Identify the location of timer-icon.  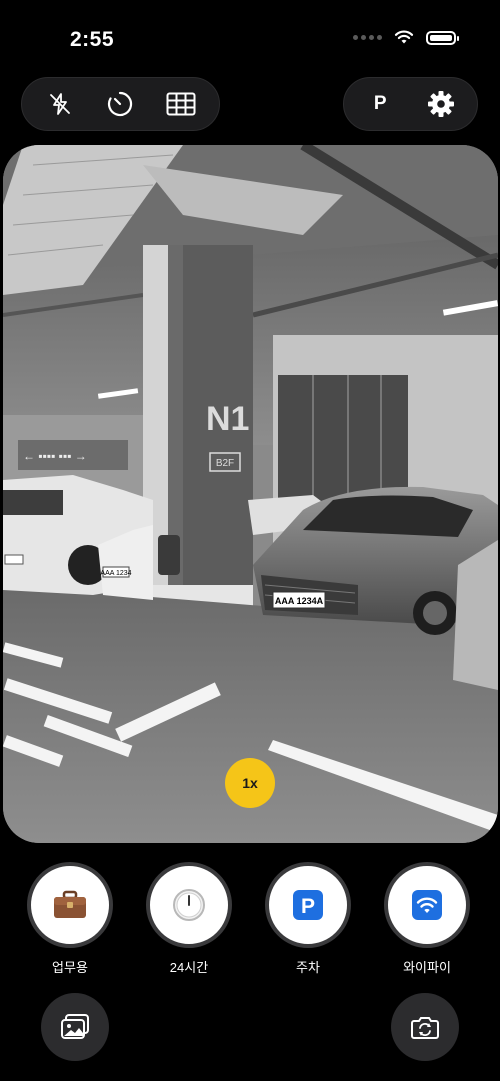
(120, 104).